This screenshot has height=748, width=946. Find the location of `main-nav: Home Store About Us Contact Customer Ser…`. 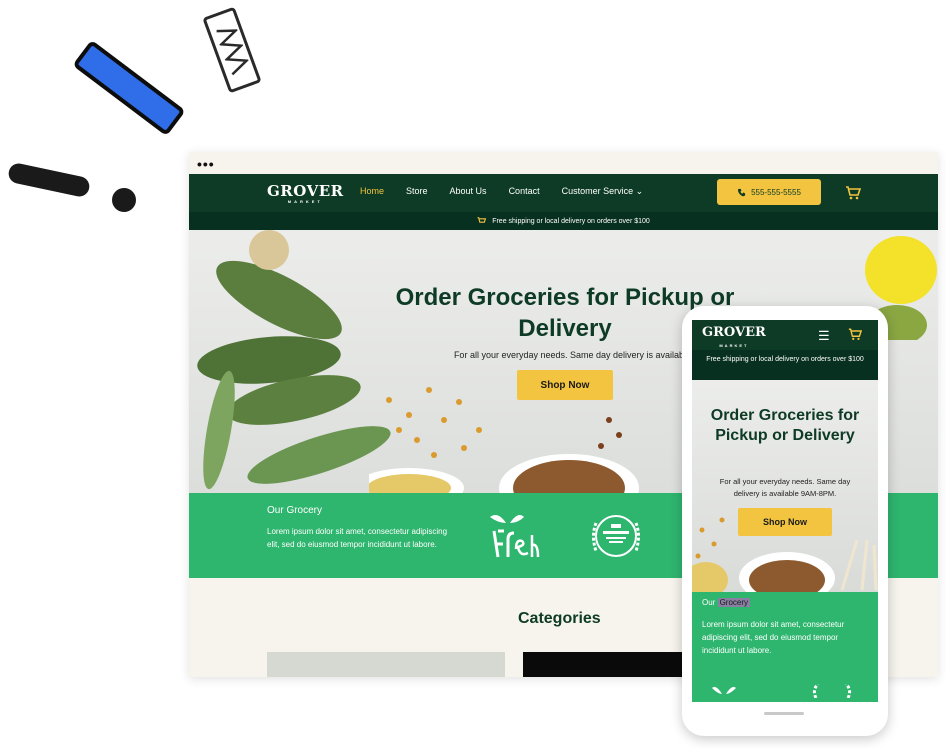

main-nav: Home Store About Us Contact Customer Ser… is located at coordinates (501, 191).